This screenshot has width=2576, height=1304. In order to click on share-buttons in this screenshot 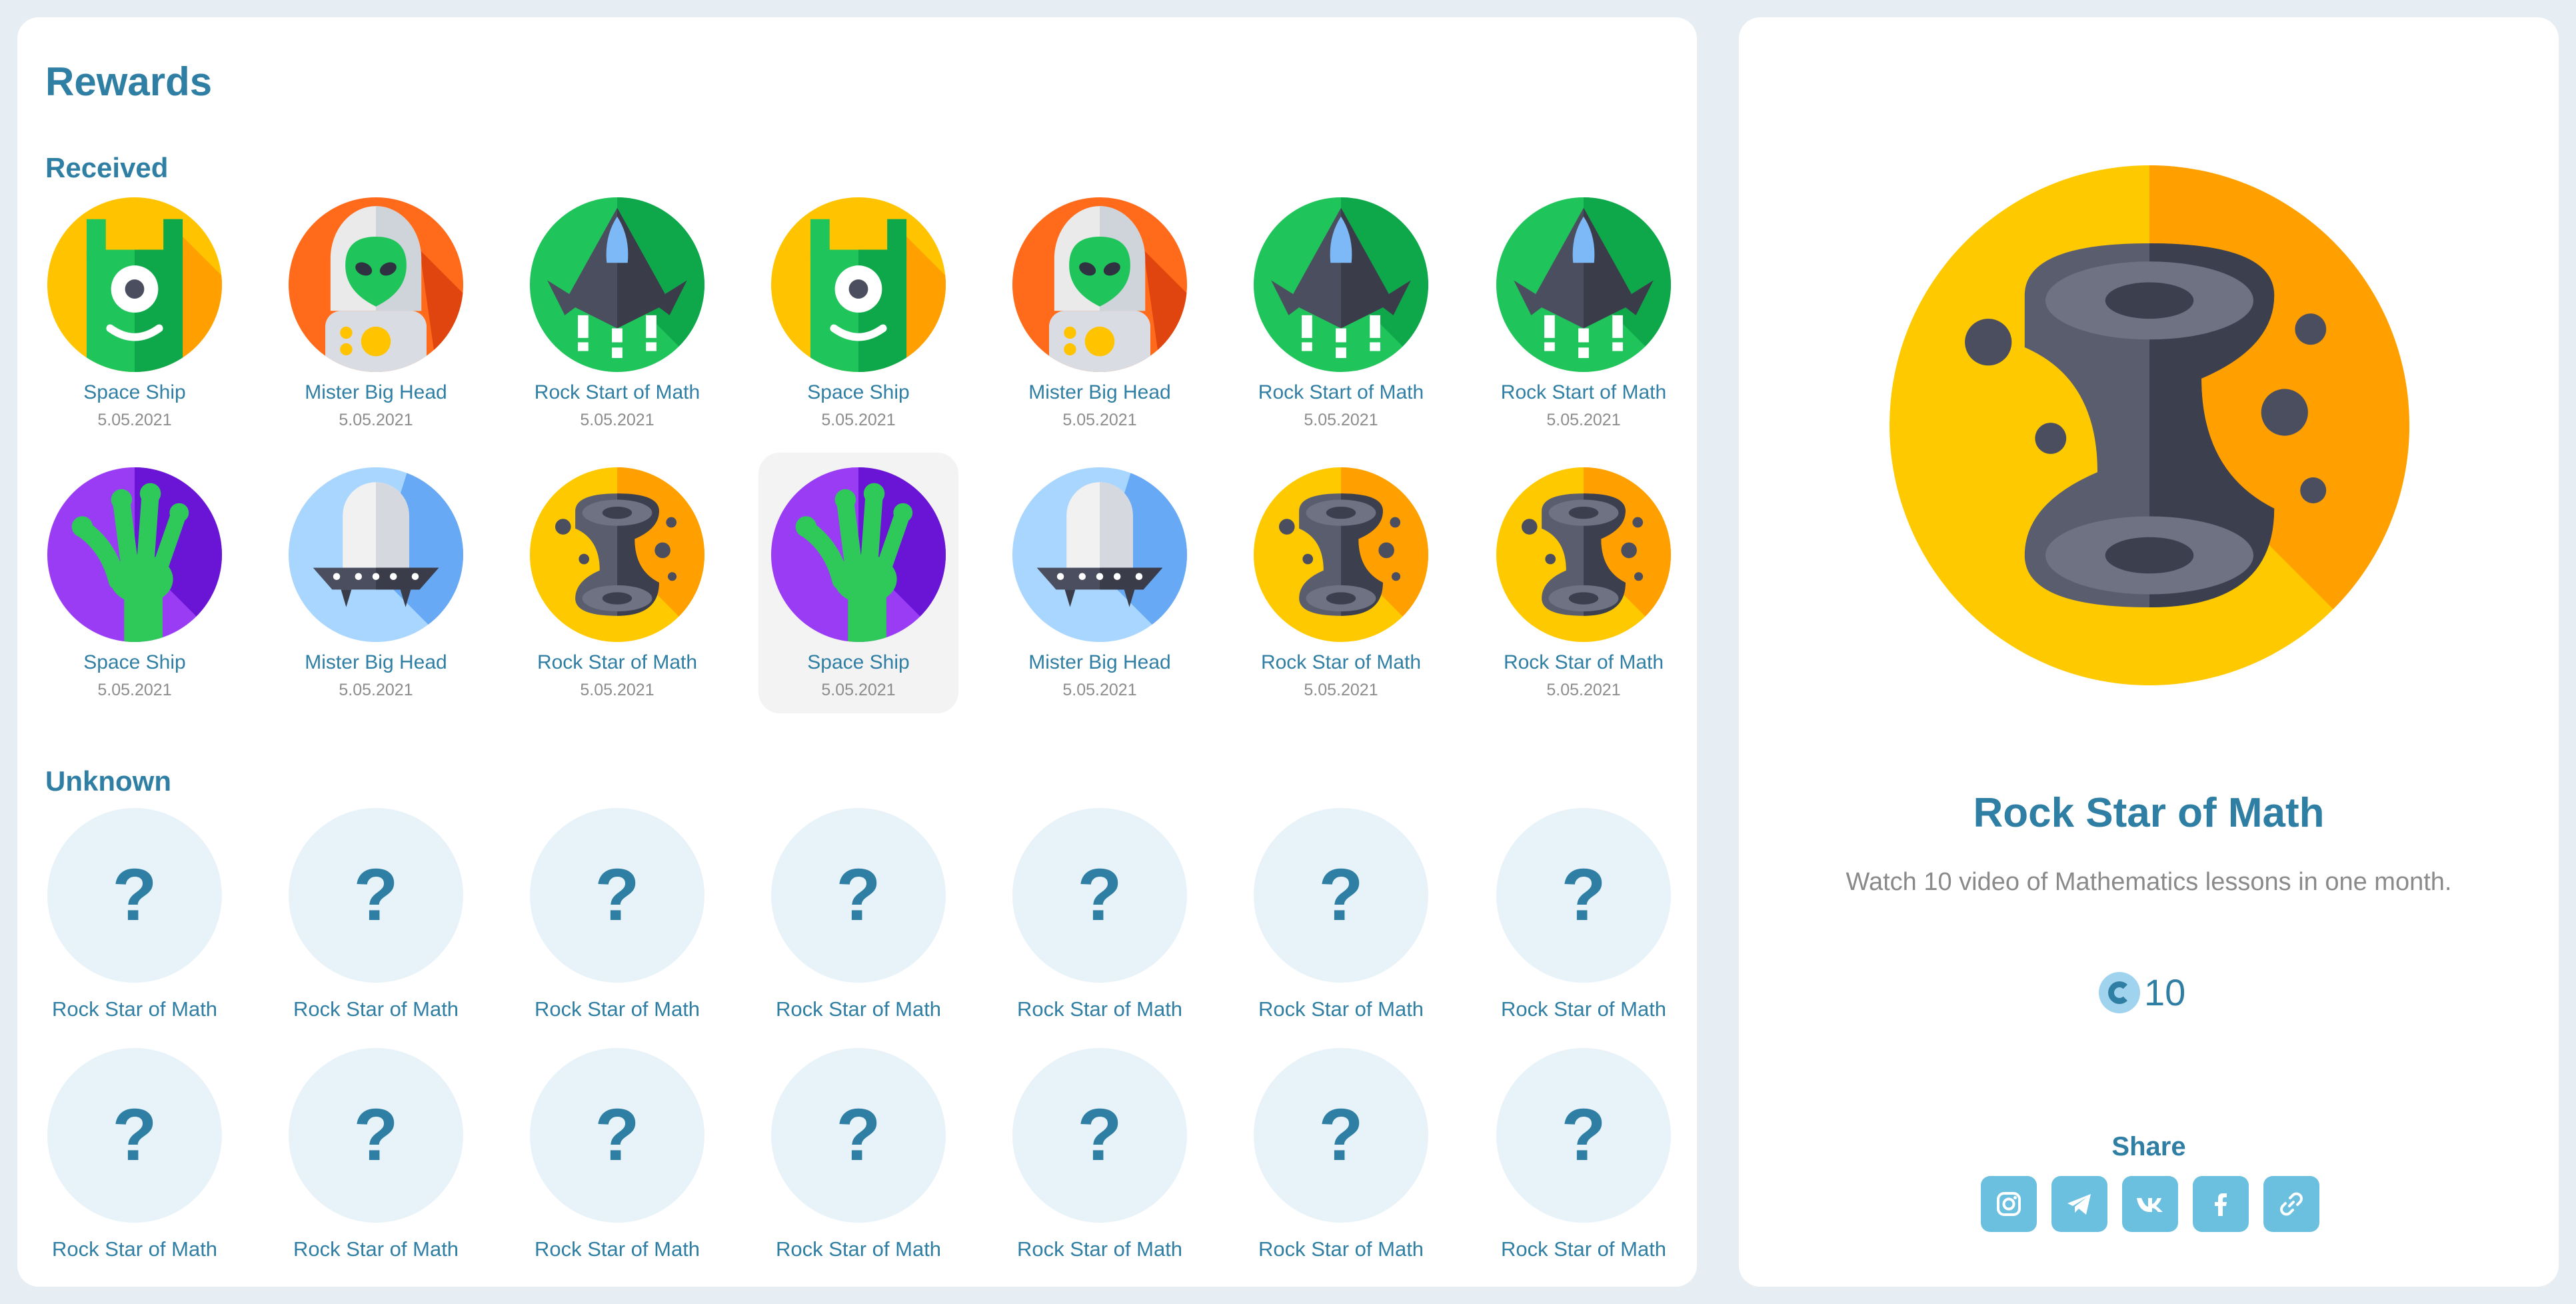, I will do `click(2150, 1204)`.